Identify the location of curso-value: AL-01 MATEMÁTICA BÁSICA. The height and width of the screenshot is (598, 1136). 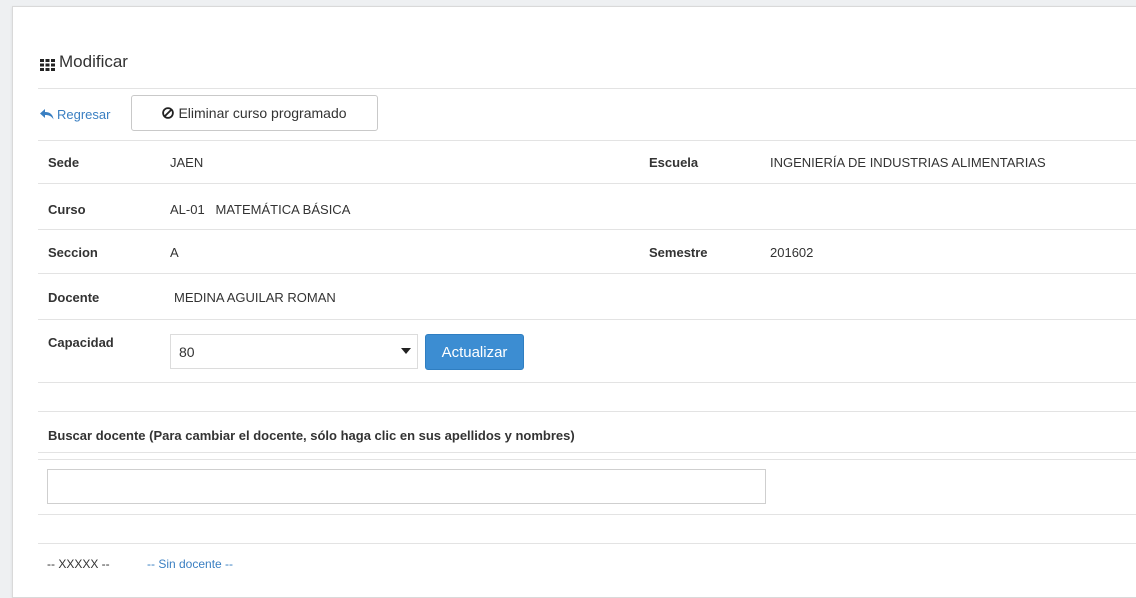
(260, 209).